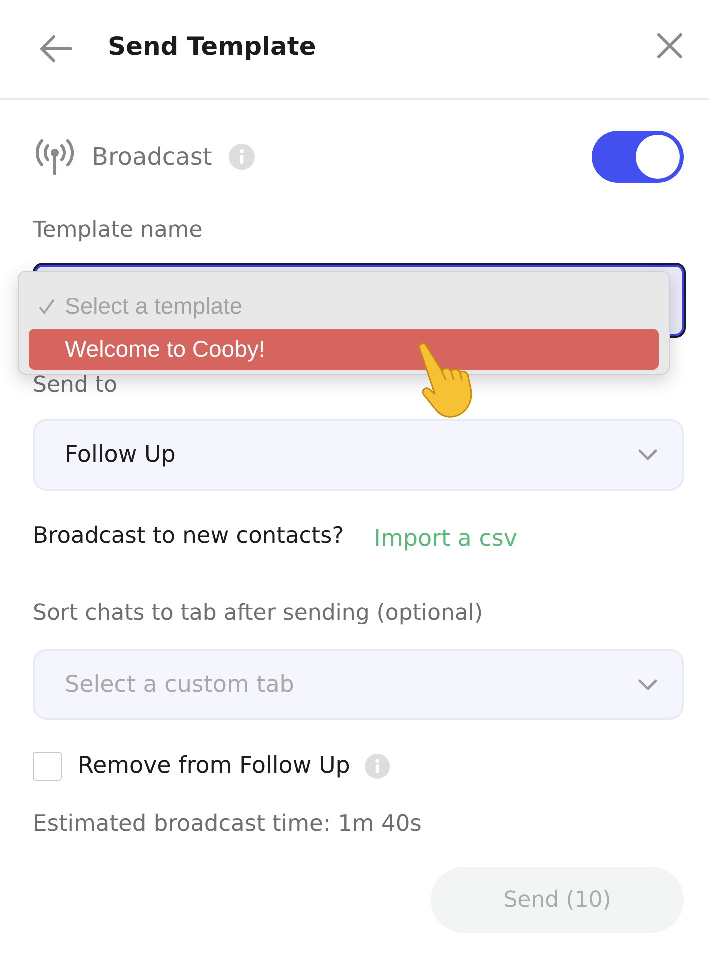 Image resolution: width=709 pixels, height=960 pixels. Describe the element at coordinates (638, 157) in the screenshot. I see `toggle-switch` at that location.